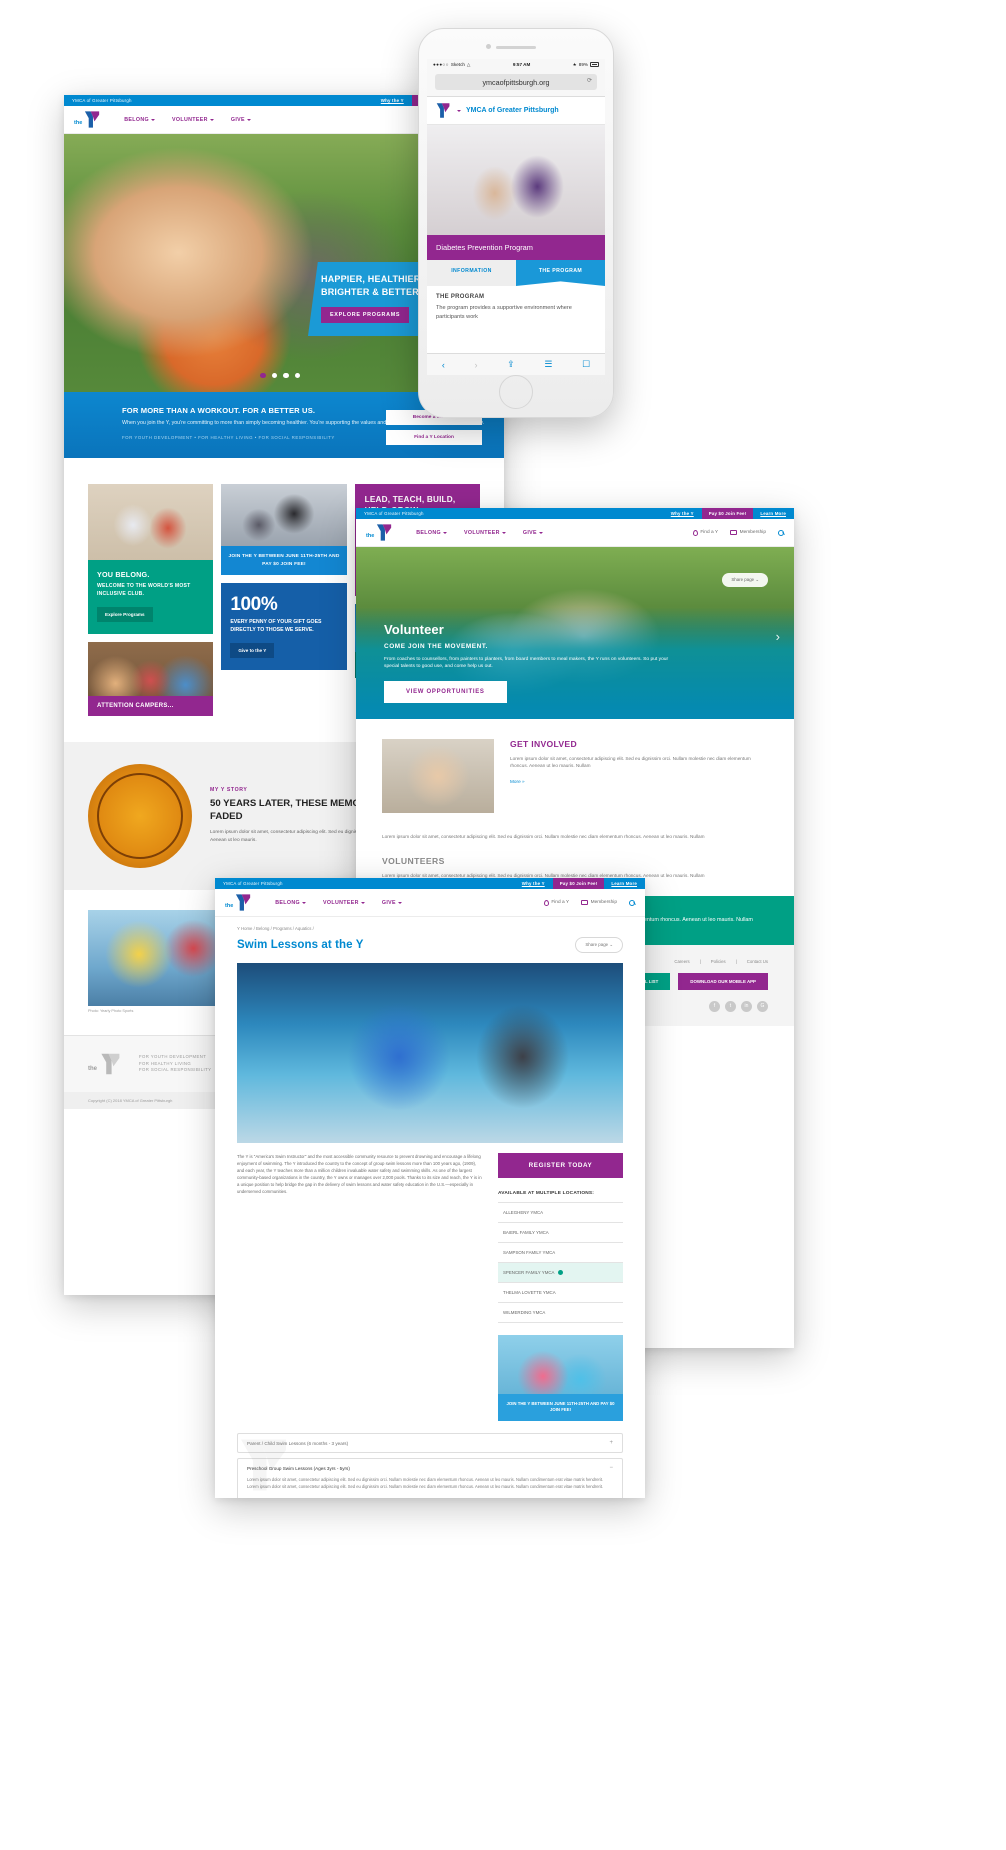  What do you see at coordinates (471, 273) in the screenshot?
I see `tab-information: INFORMATION` at bounding box center [471, 273].